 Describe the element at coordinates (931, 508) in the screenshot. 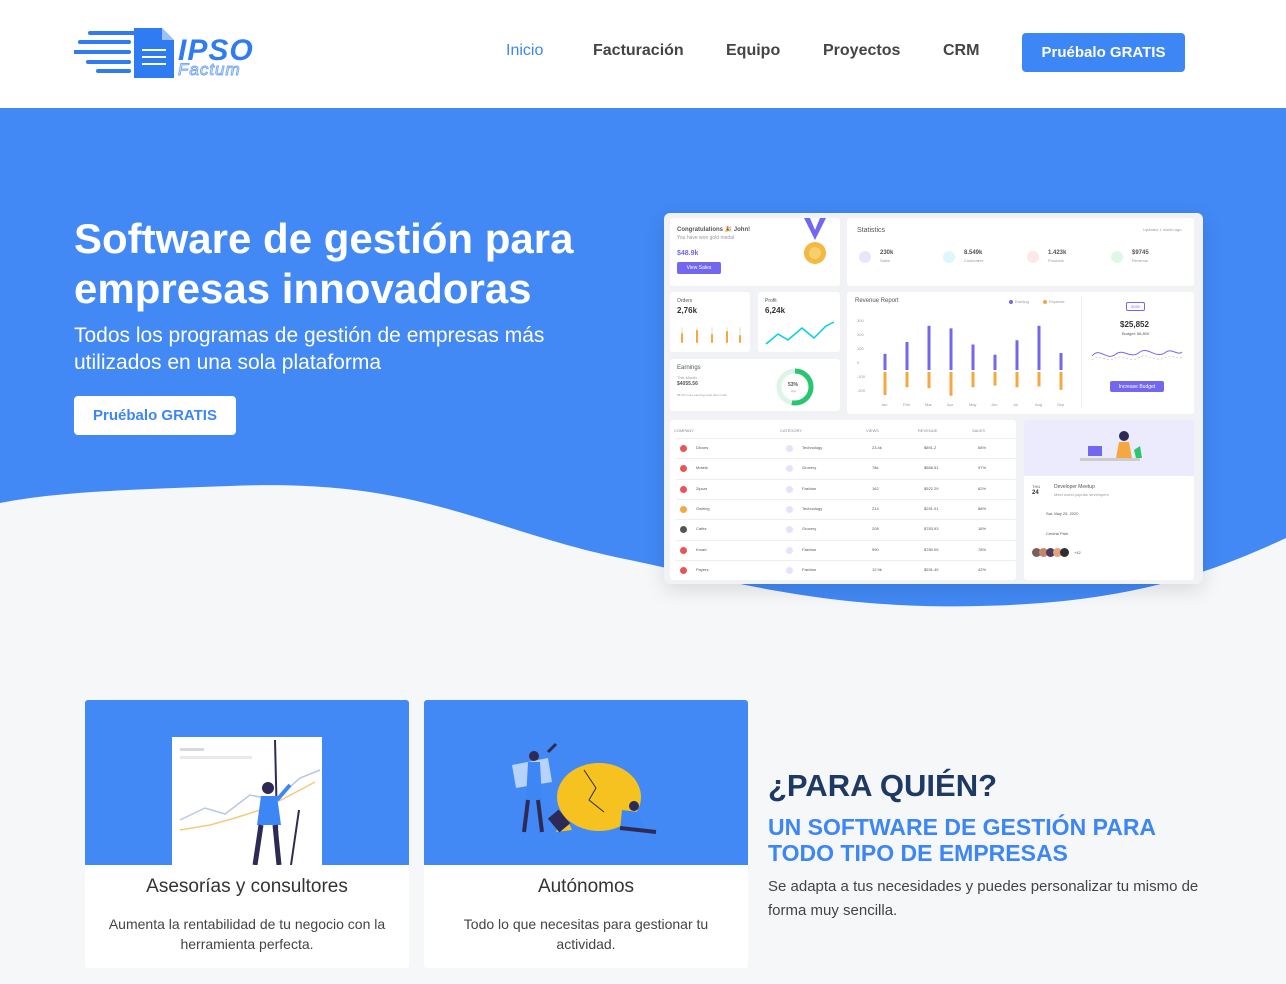

I see `cell-revenue: $291.01` at that location.